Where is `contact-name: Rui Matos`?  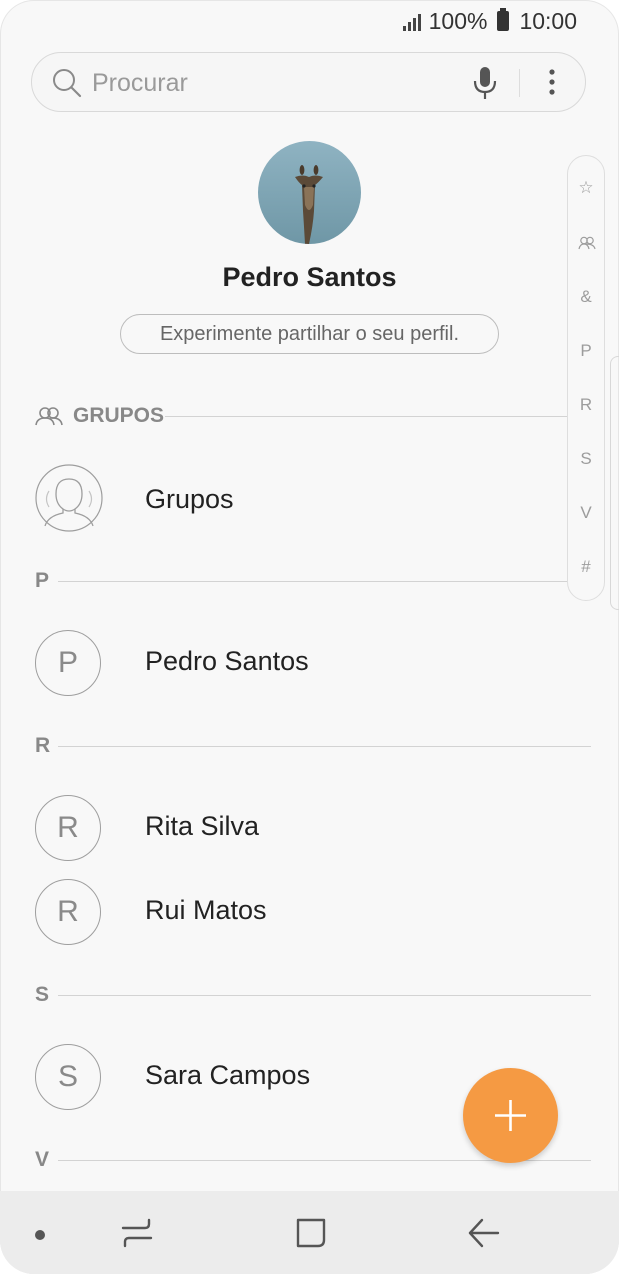
contact-name: Rui Matos is located at coordinates (206, 910).